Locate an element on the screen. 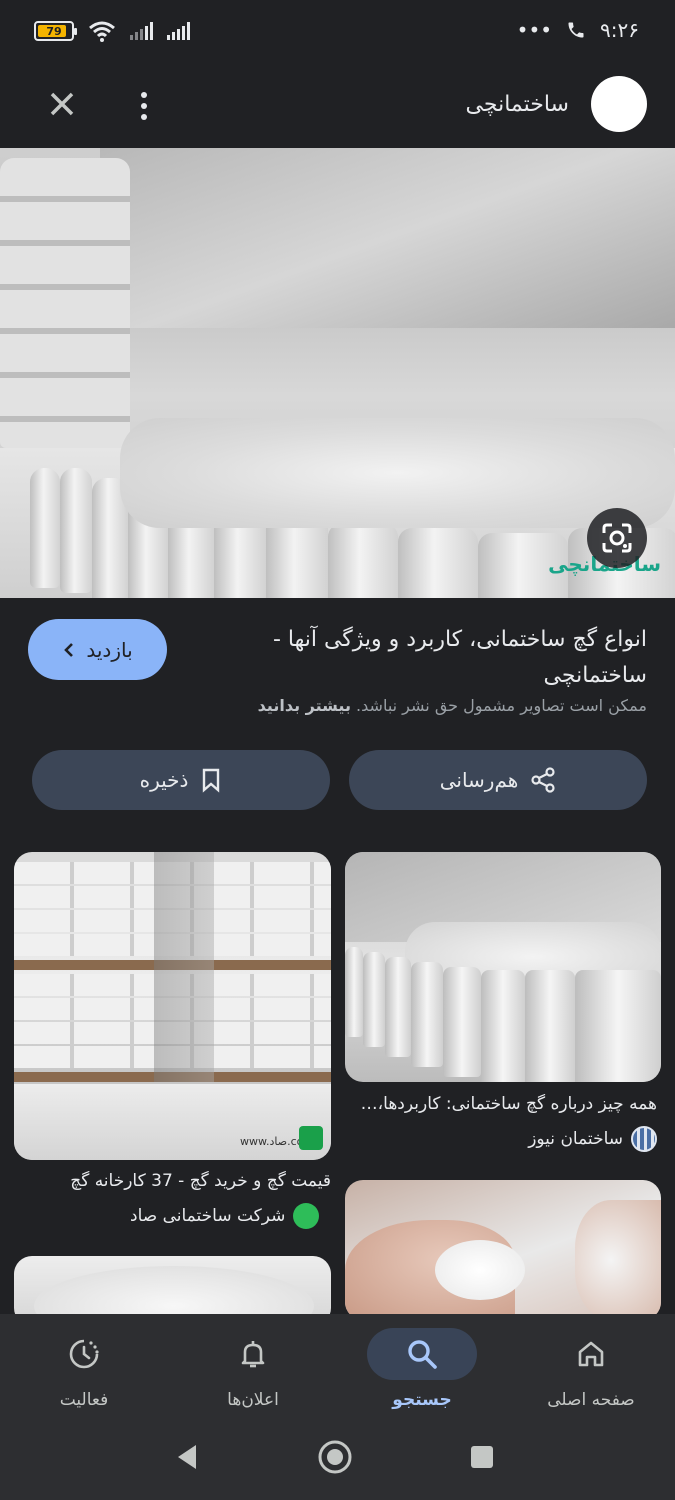 The width and height of the screenshot is (675, 1500). home-icon is located at coordinates (591, 1354).